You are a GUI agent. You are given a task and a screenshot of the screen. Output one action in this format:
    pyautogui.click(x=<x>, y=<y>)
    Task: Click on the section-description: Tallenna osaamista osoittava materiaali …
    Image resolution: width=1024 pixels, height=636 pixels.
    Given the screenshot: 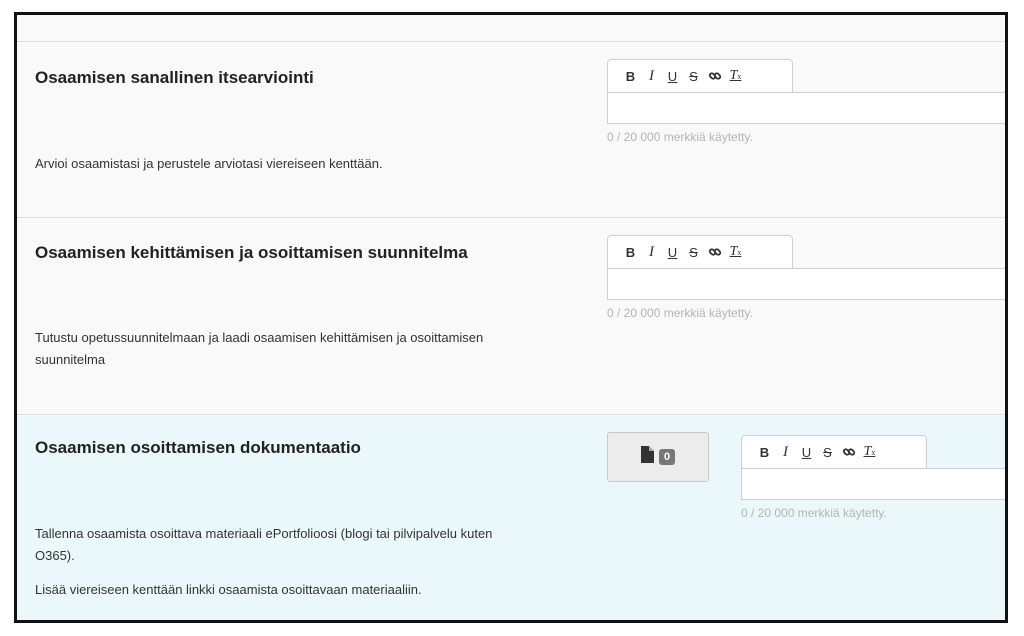 What is the action you would take?
    pyautogui.click(x=264, y=544)
    